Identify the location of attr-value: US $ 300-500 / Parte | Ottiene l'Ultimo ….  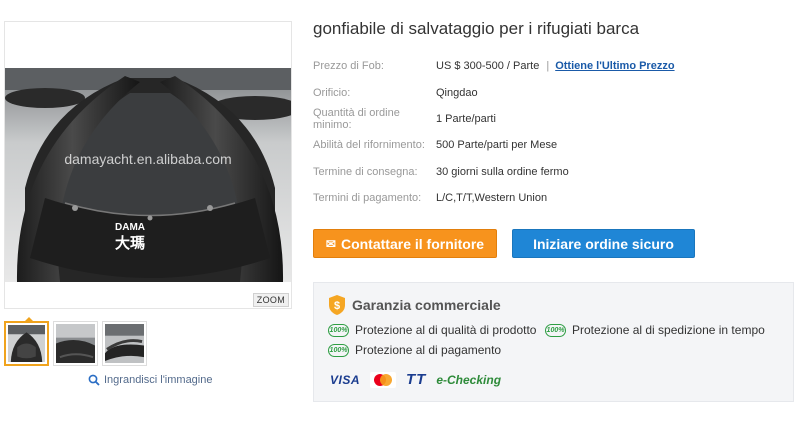
(555, 66).